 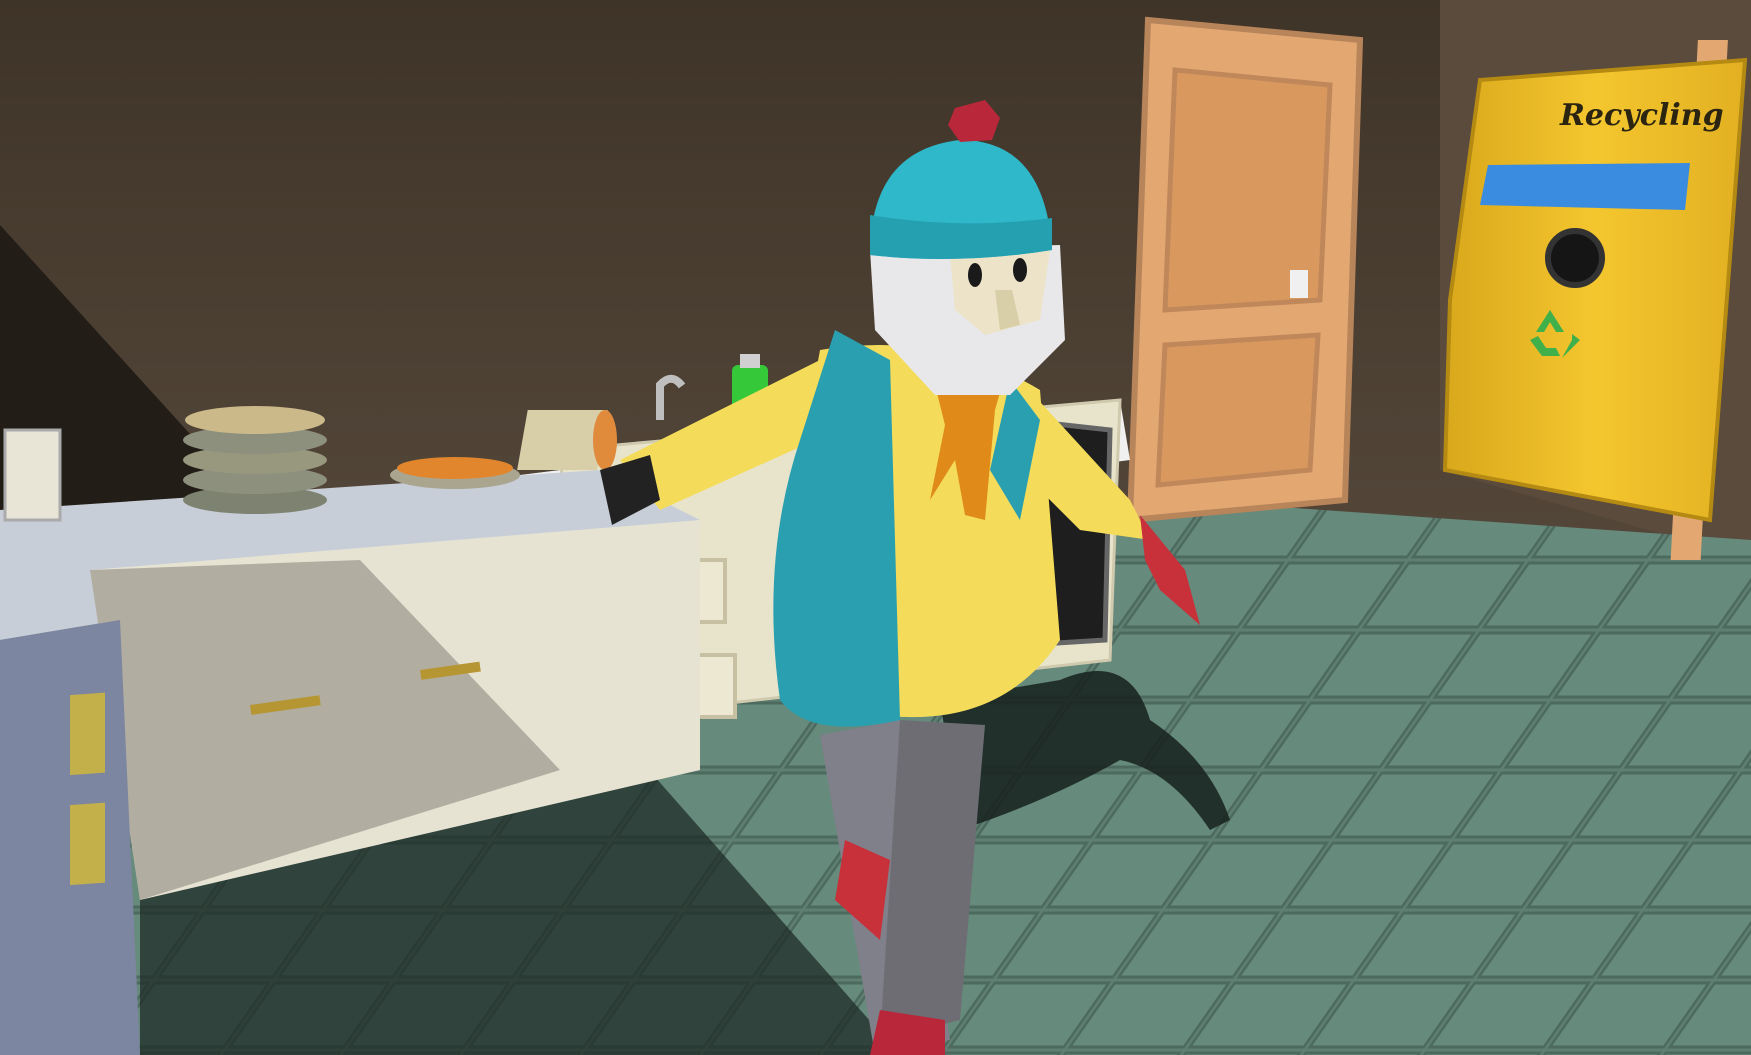 I want to click on dish-rack, so click(x=567, y=440).